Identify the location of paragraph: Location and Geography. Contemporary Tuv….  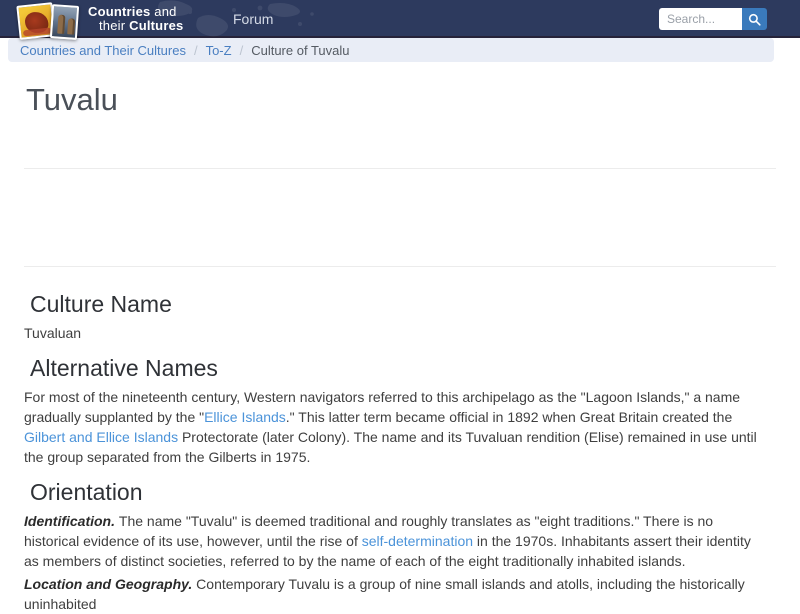
(393, 594).